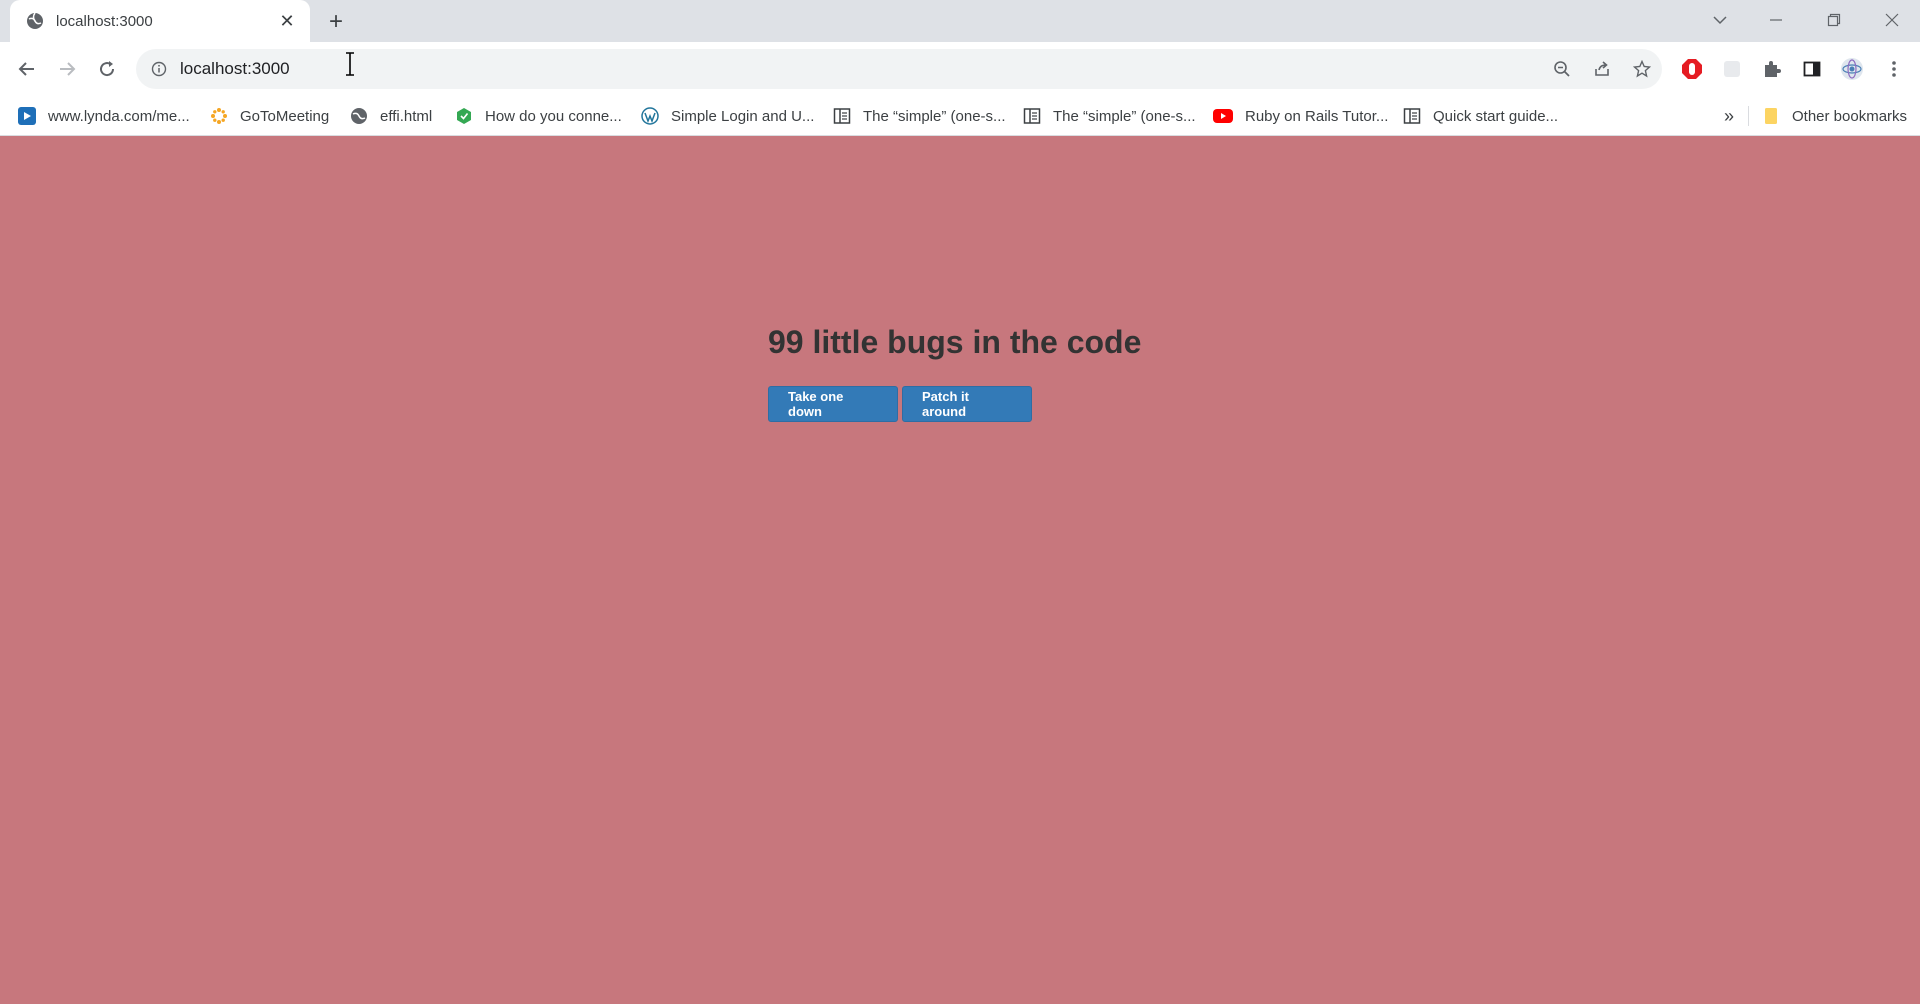  I want to click on bookmarks-overflow-button: », so click(1729, 116).